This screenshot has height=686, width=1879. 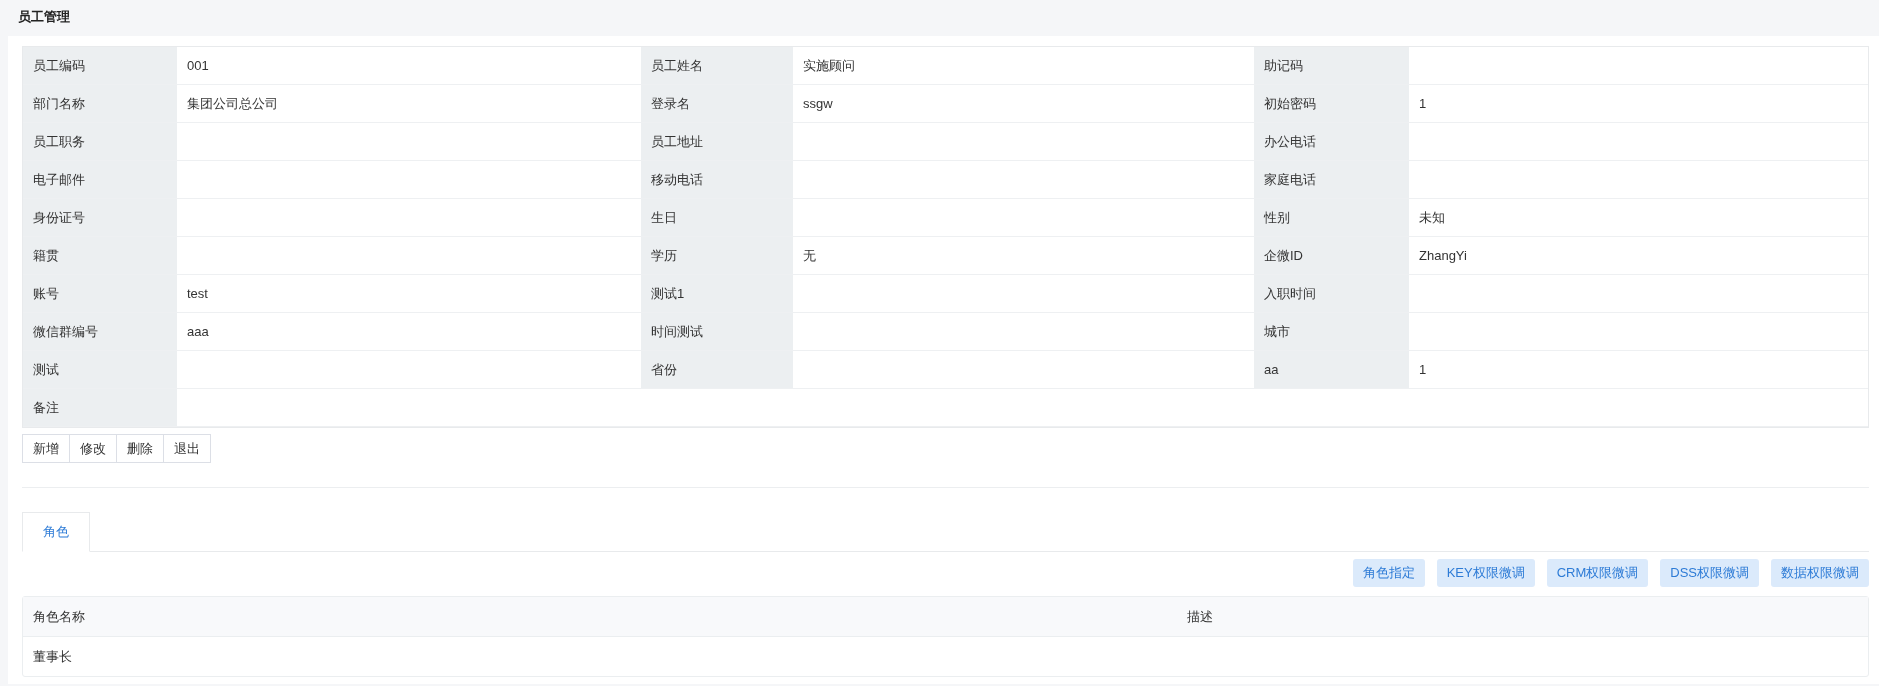 What do you see at coordinates (100, 408) in the screenshot?
I see `field-label: 备注` at bounding box center [100, 408].